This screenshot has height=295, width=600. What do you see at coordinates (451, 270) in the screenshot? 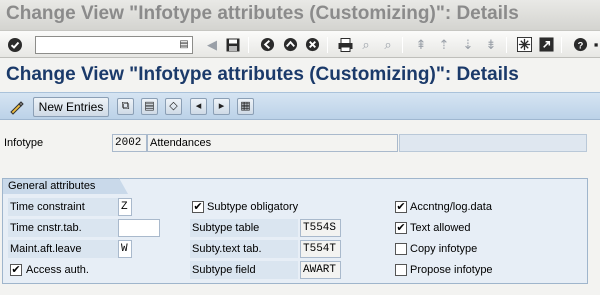
I see `propose-infotype-label: Propose infotype` at bounding box center [451, 270].